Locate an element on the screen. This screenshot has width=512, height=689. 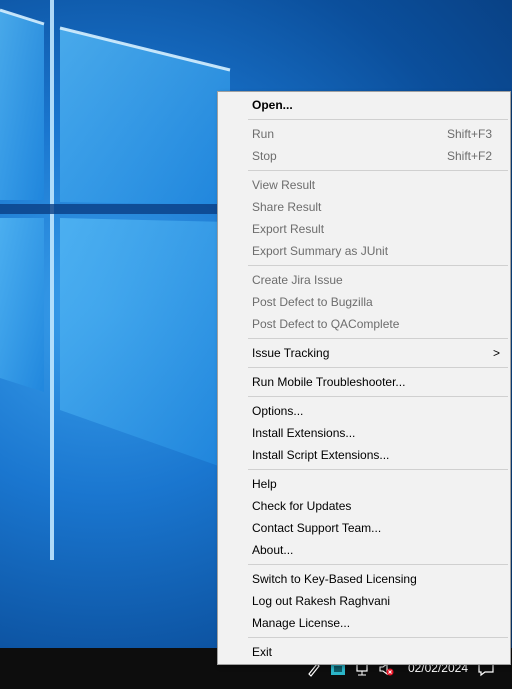
menu-item-post-qacomplete: Post Defect to QAComplete is located at coordinates (326, 324).